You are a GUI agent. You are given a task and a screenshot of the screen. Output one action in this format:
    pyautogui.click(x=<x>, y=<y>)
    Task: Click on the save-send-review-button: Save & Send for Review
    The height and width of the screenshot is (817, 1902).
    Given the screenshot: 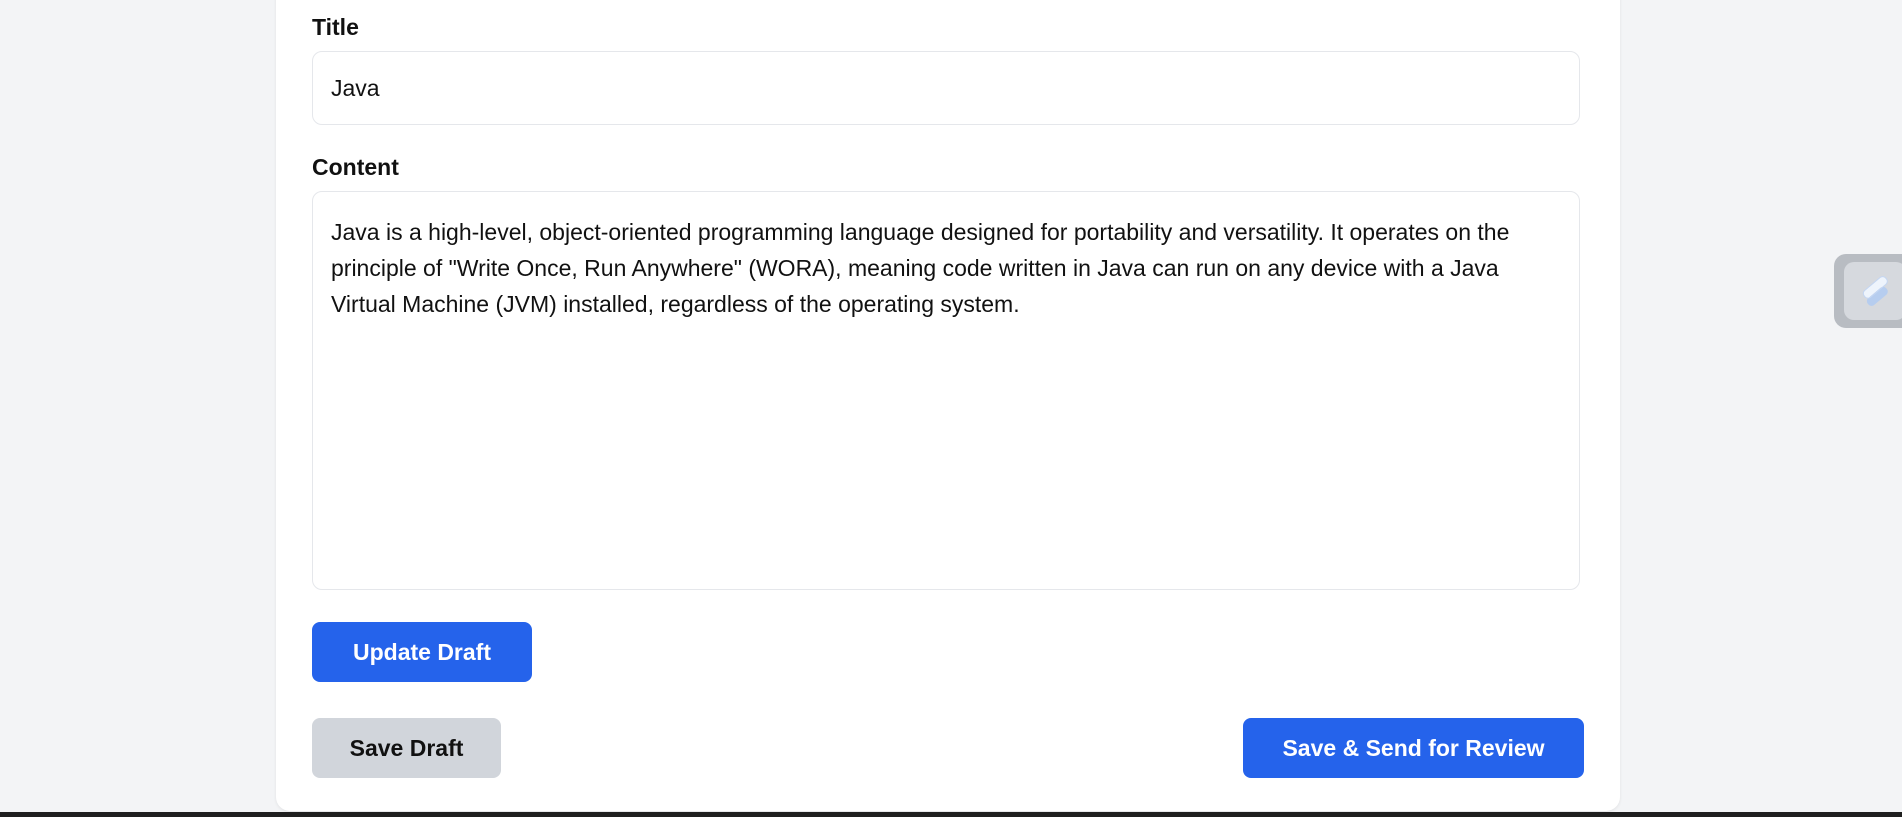 What is the action you would take?
    pyautogui.click(x=1413, y=748)
    